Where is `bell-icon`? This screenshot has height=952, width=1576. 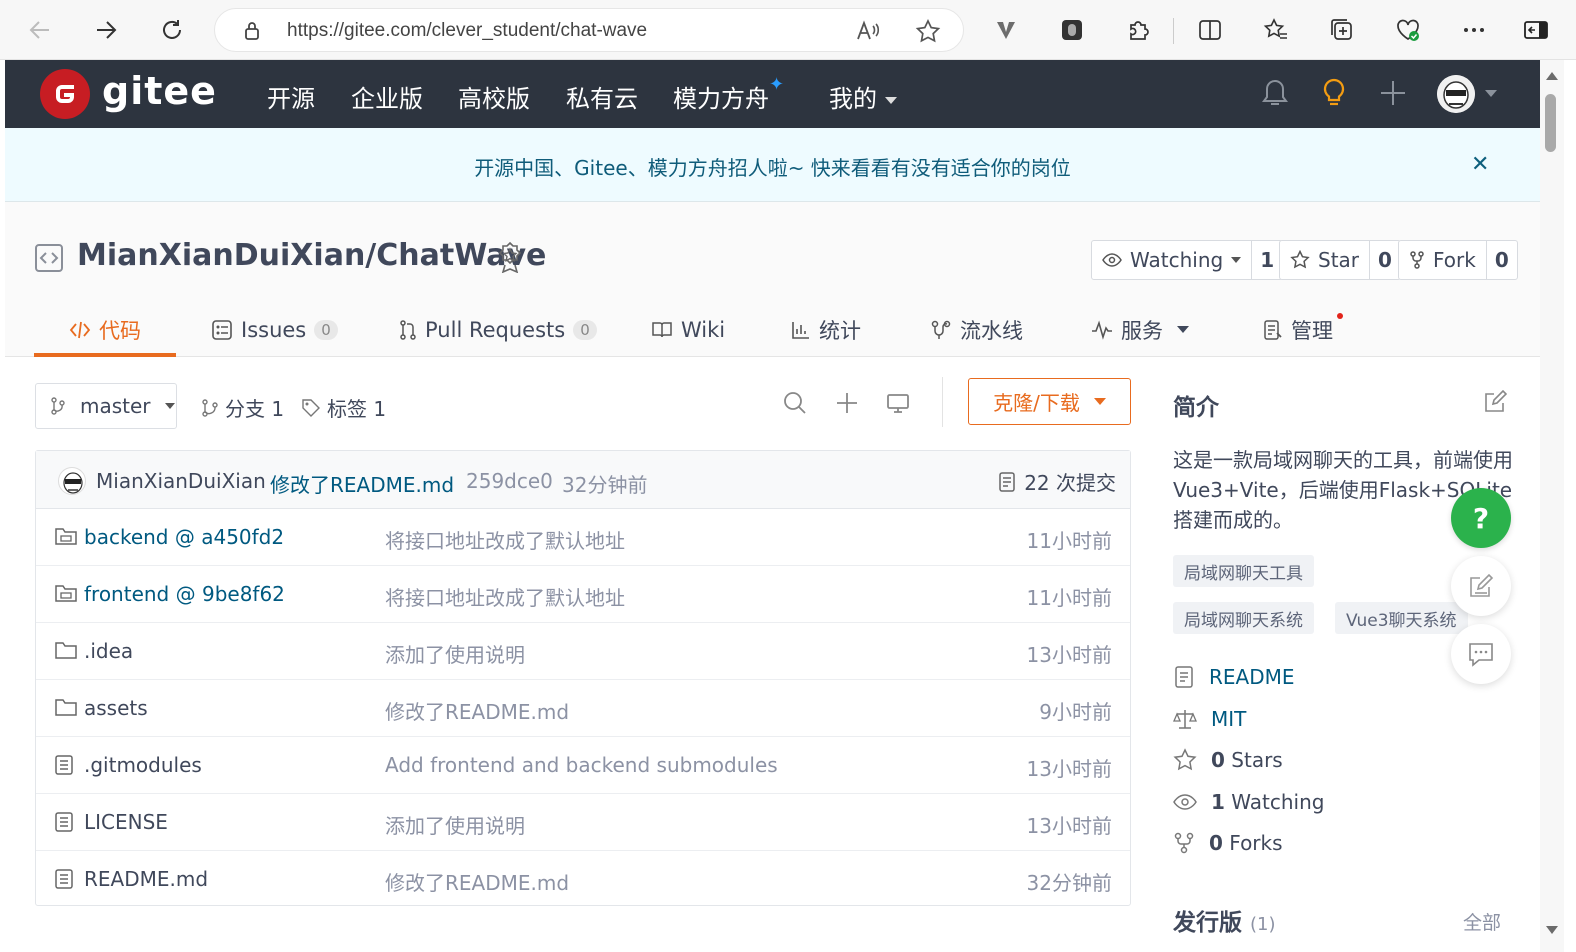 bell-icon is located at coordinates (1275, 93).